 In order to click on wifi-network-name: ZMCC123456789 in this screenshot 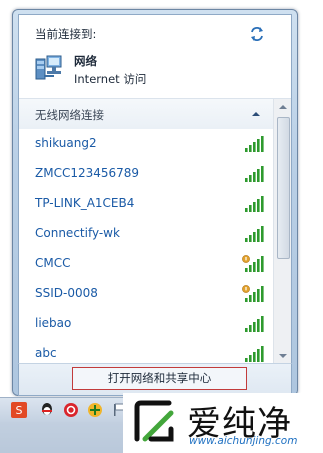, I will do `click(87, 173)`.